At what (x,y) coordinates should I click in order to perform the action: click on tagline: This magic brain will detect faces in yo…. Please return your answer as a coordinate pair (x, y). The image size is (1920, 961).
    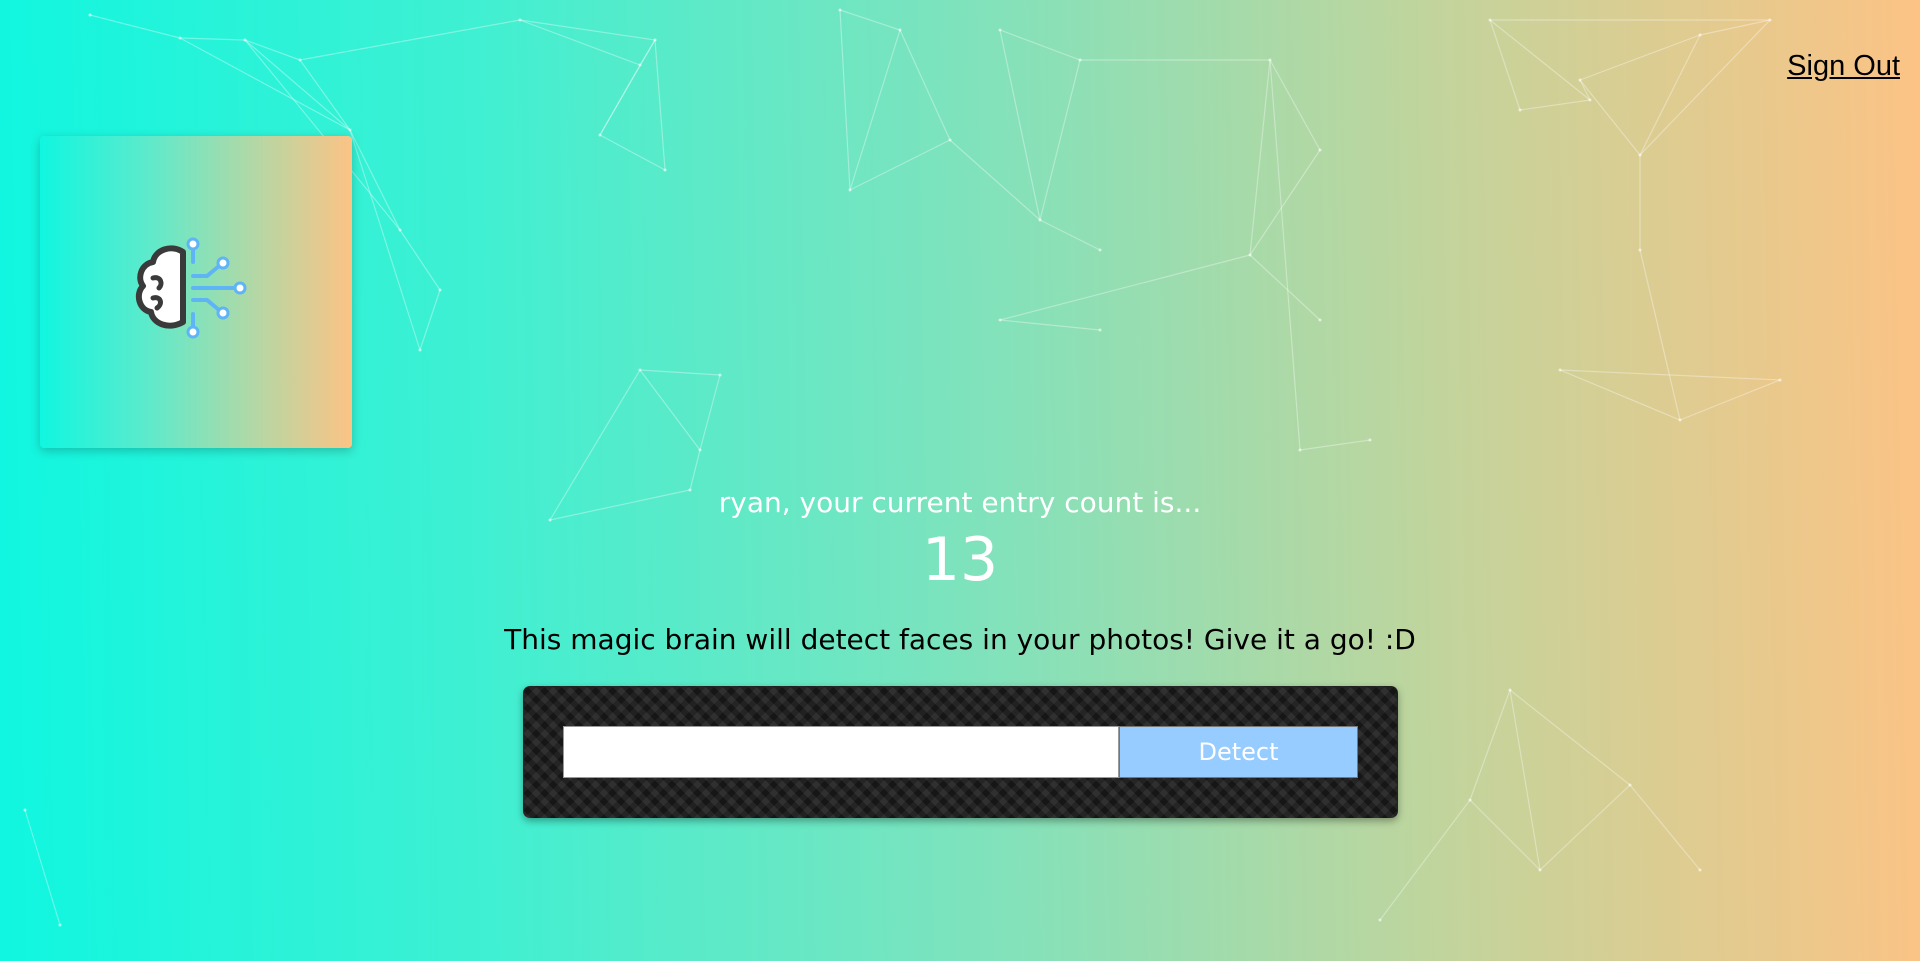
    Looking at the image, I should click on (960, 639).